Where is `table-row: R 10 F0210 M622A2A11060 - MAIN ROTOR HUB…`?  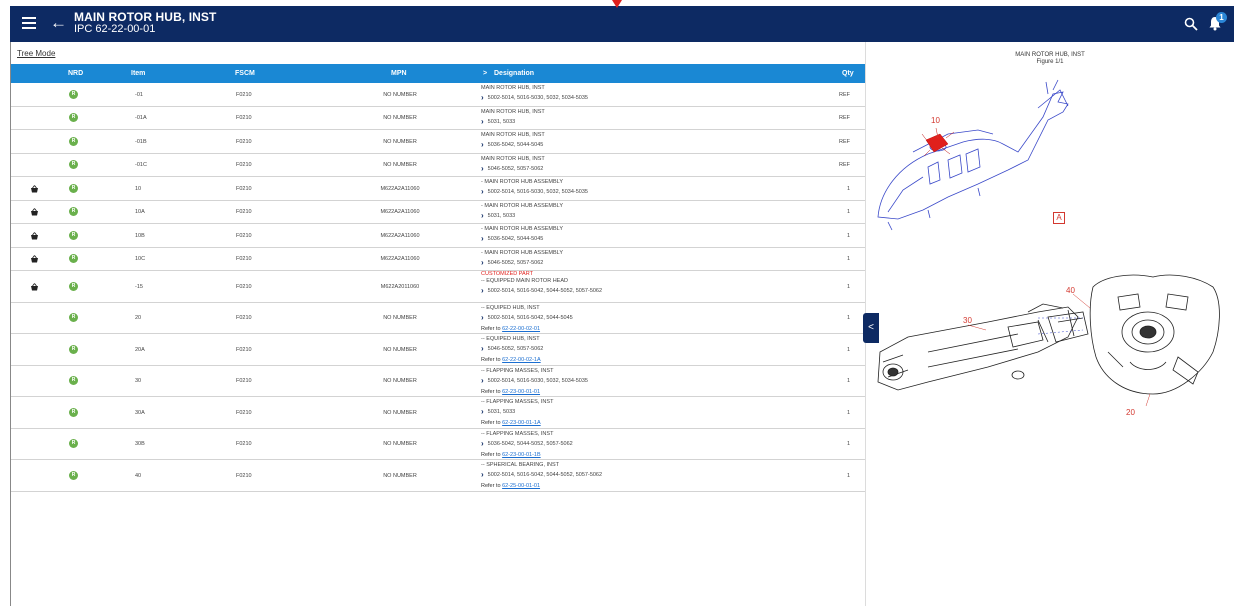
table-row: R 10 F0210 M622A2A11060 - MAIN ROTOR HUB… is located at coordinates (438, 189).